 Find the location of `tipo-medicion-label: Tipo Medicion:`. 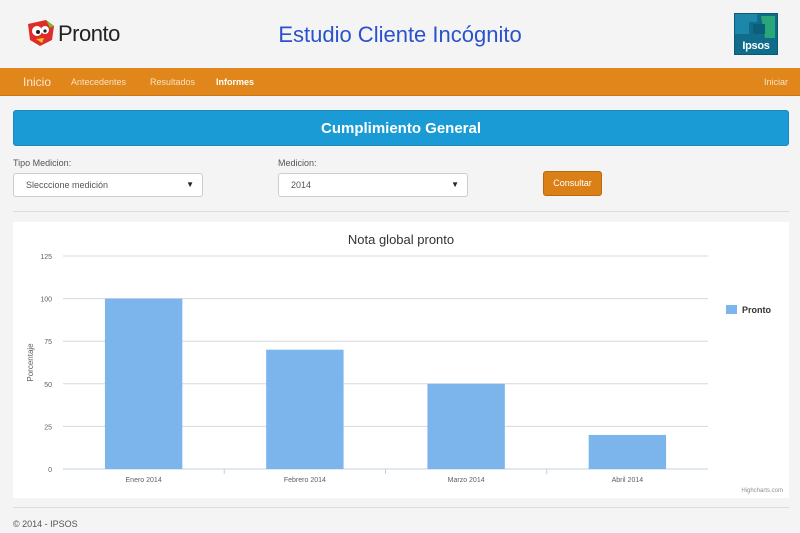

tipo-medicion-label: Tipo Medicion: is located at coordinates (42, 163).